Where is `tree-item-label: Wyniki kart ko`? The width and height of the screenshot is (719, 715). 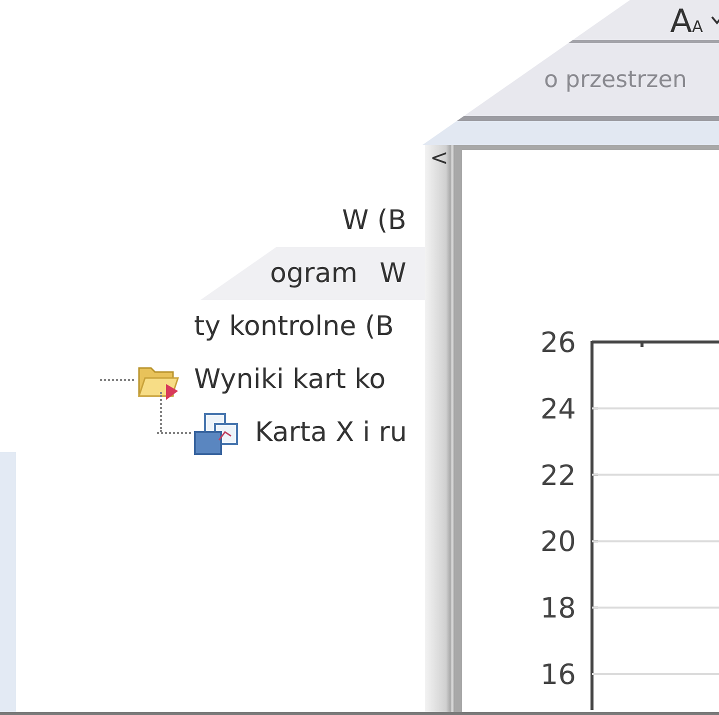
tree-item-label: Wyniki kart ko is located at coordinates (290, 379).